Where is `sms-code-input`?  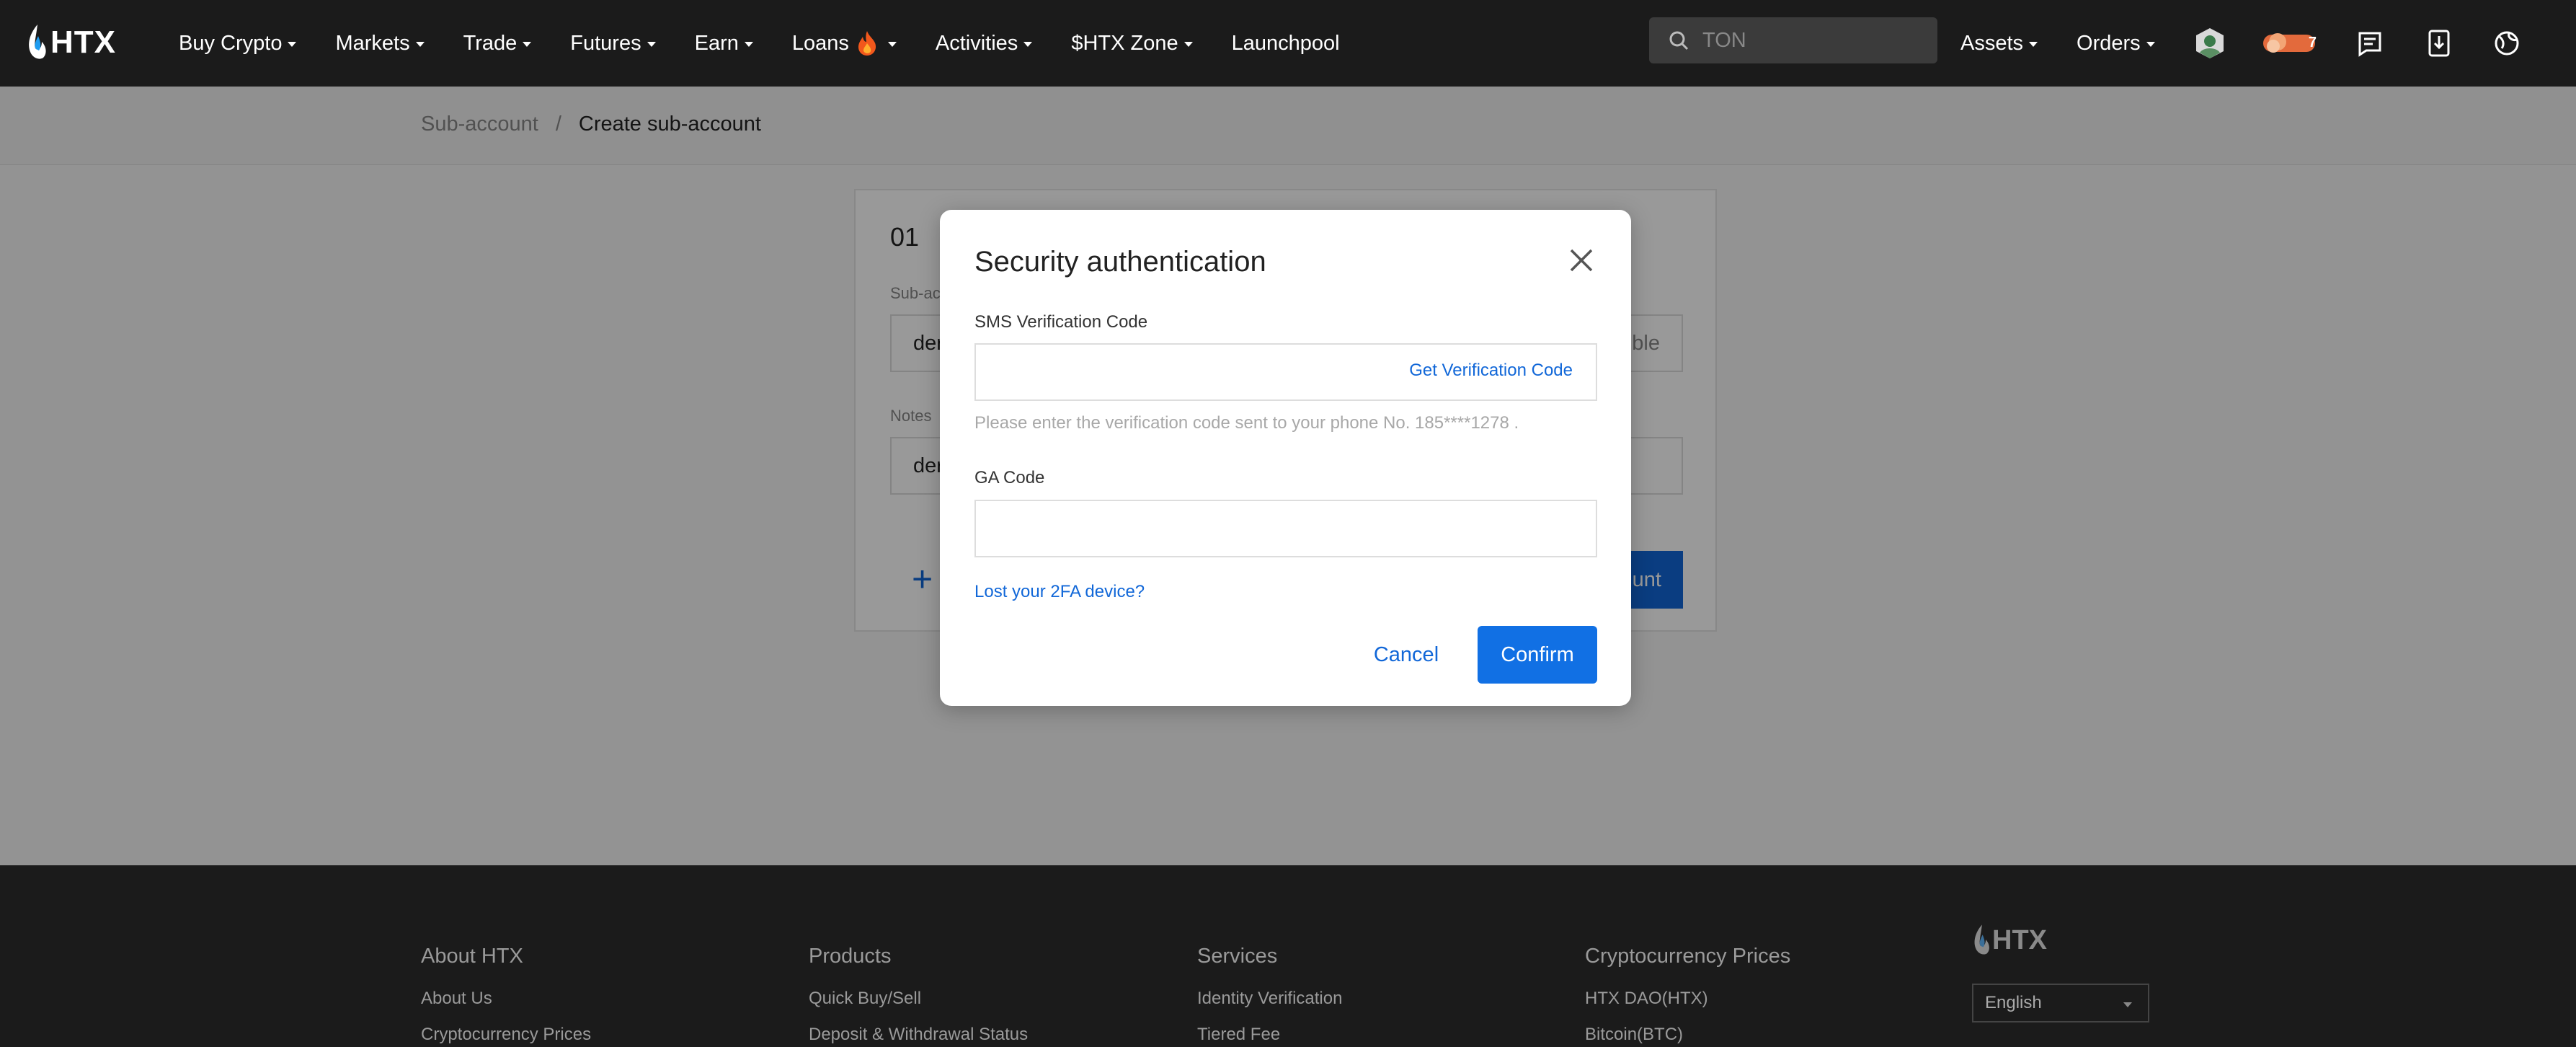
sms-code-input is located at coordinates (1178, 372).